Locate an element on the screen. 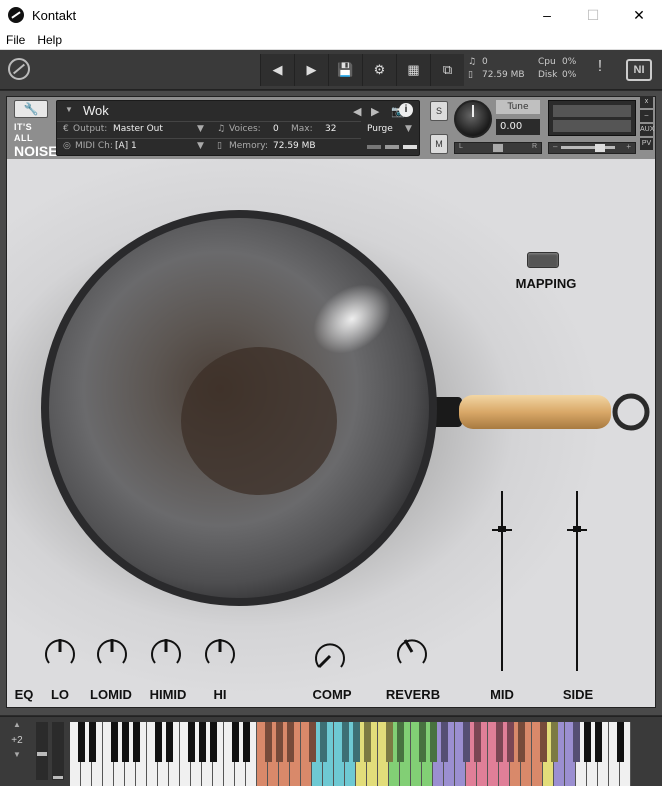  purge-button: Purge is located at coordinates (380, 129).